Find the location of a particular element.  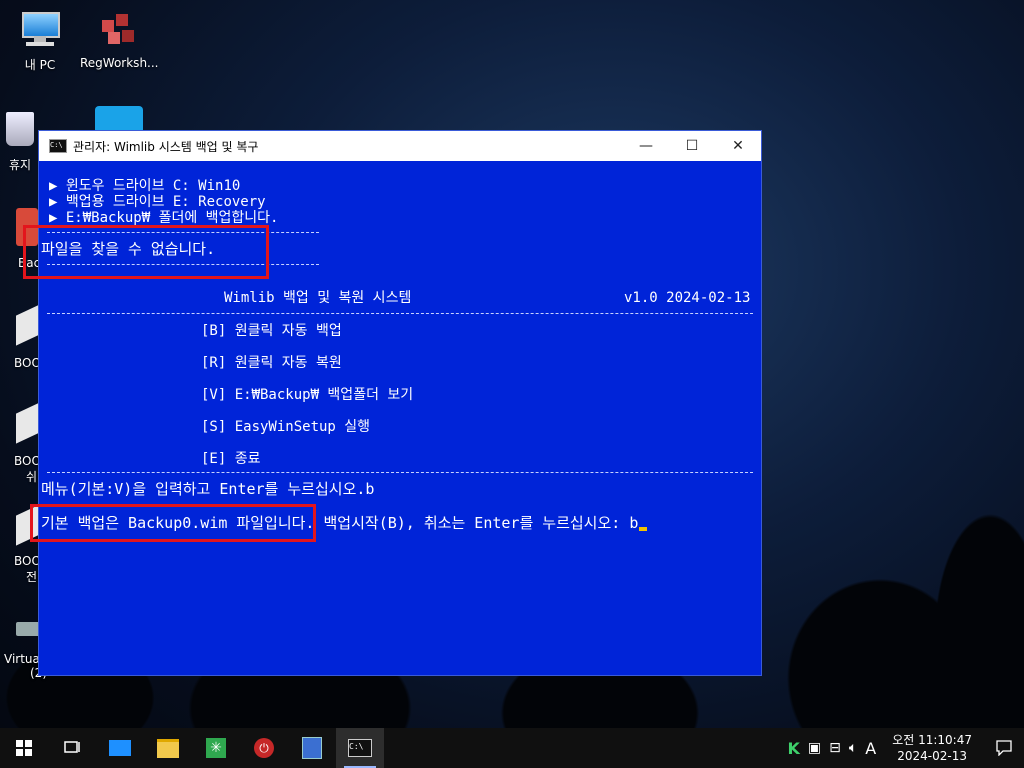

menu-item-view-folder: [V] E:₩Backup₩ 백업폴더 보기 is located at coordinates (307, 395).